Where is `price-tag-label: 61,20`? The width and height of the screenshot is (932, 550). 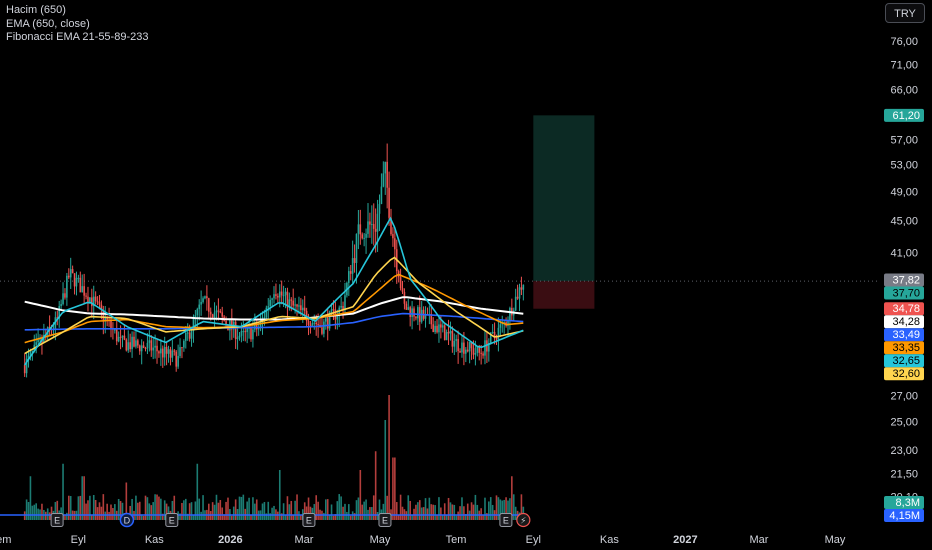 price-tag-label: 61,20 is located at coordinates (906, 116).